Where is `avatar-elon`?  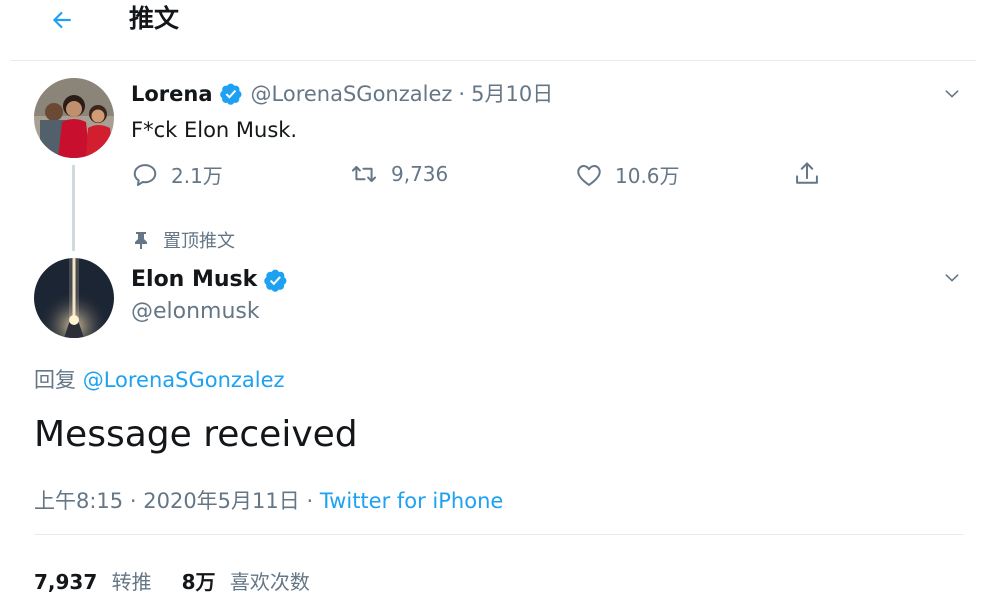 avatar-elon is located at coordinates (74, 298).